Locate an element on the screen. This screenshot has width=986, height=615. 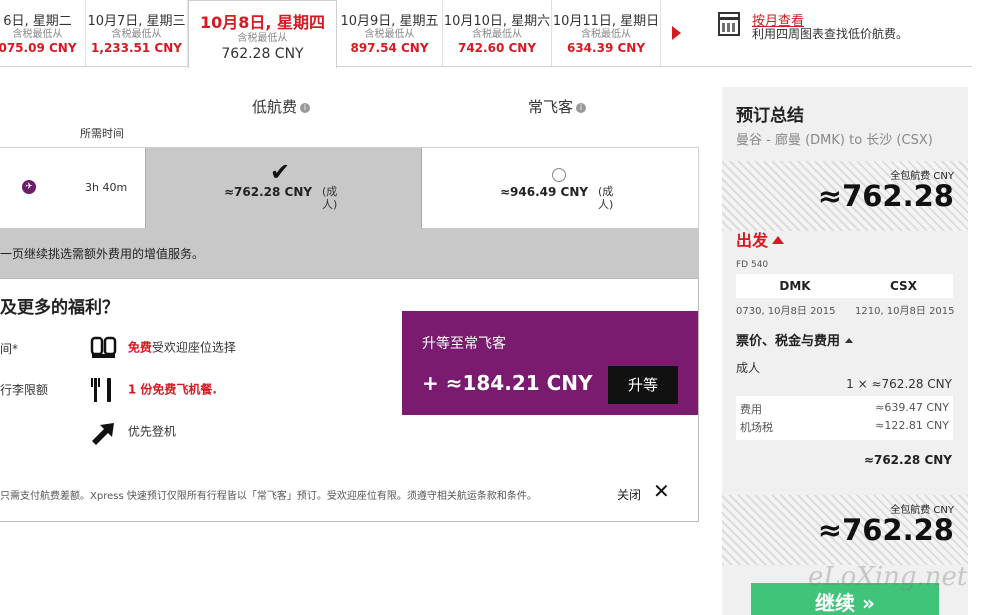
summary-route: 曼谷 - 廊曼 (DMK) to 长沙 (CSX) is located at coordinates (834, 140).